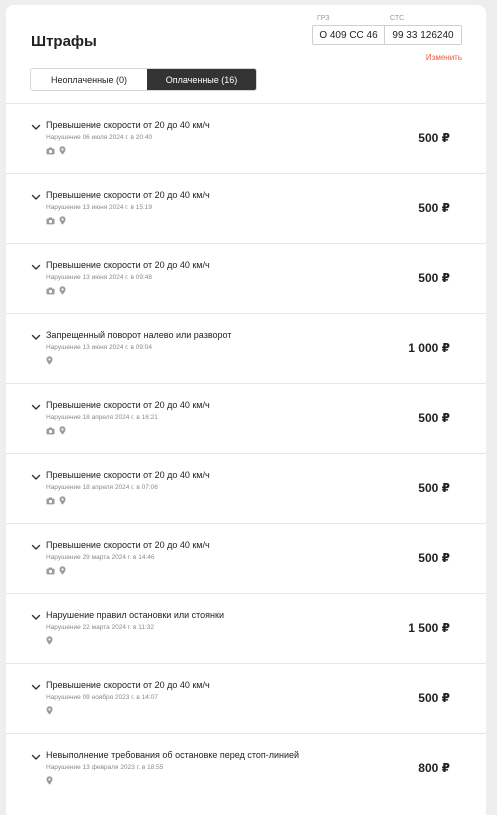 This screenshot has width=497, height=815. What do you see at coordinates (434, 768) in the screenshot?
I see `fine-amount: 800 ₽` at bounding box center [434, 768].